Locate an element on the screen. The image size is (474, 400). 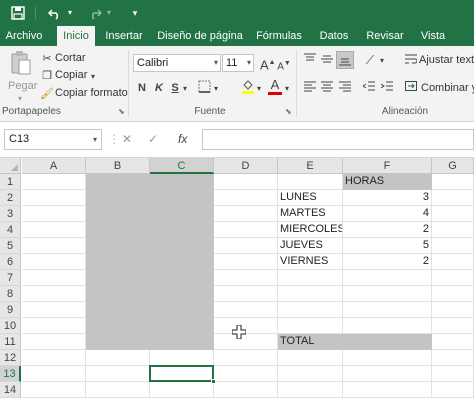
tab-archivo: Archivo is located at coordinates (24, 36).